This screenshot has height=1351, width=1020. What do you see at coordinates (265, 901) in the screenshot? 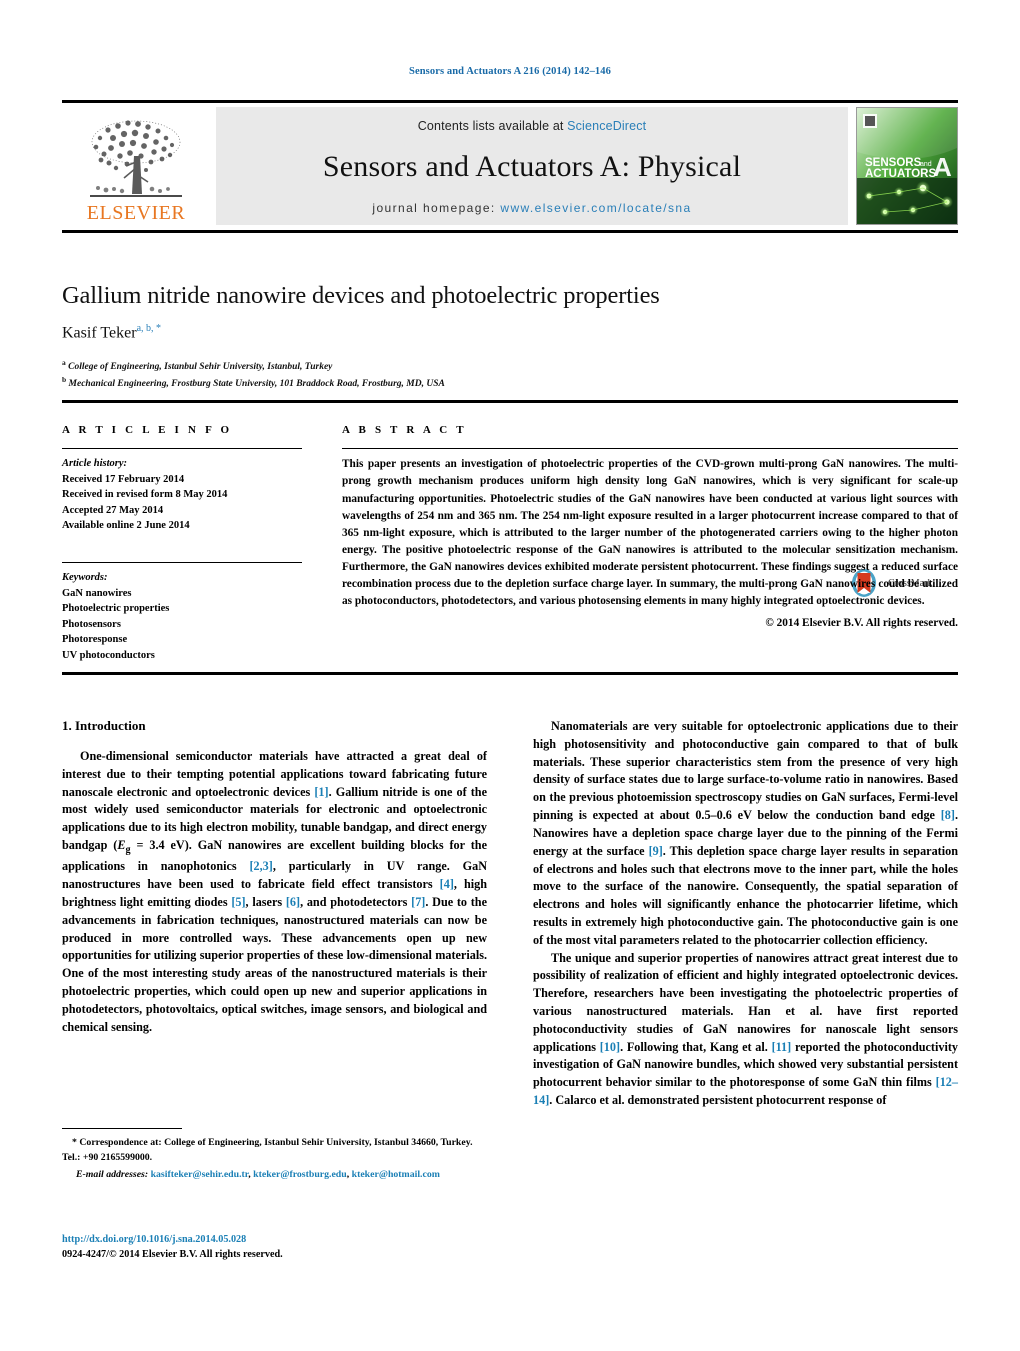
I see `text-run: , lasers` at bounding box center [265, 901].